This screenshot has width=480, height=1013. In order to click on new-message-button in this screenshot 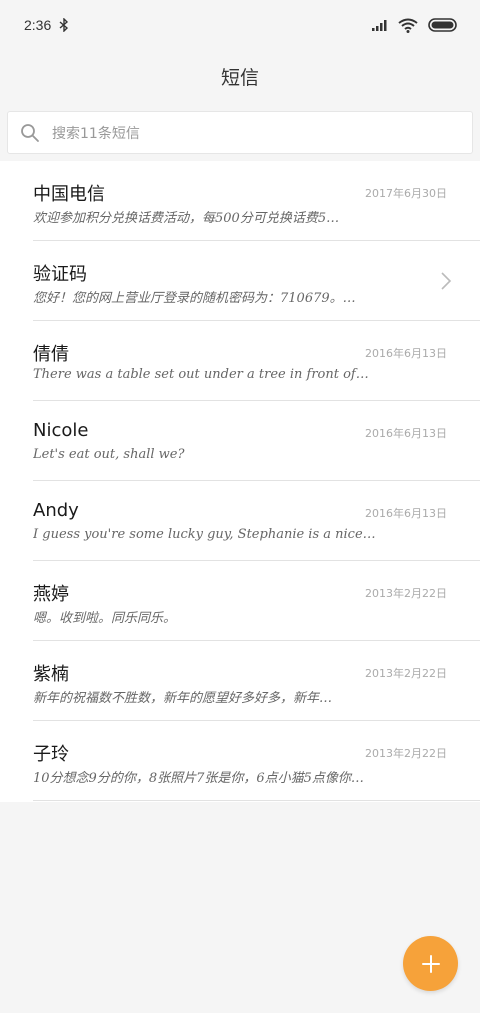, I will do `click(430, 963)`.